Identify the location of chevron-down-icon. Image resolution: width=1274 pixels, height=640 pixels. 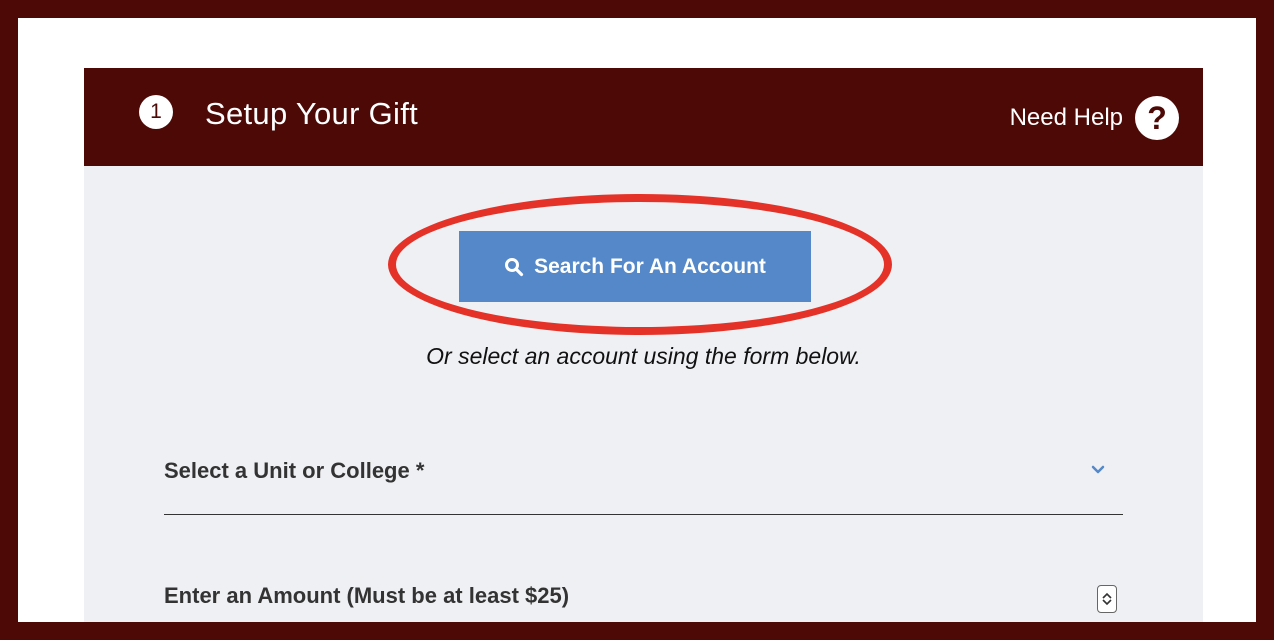
(1098, 469).